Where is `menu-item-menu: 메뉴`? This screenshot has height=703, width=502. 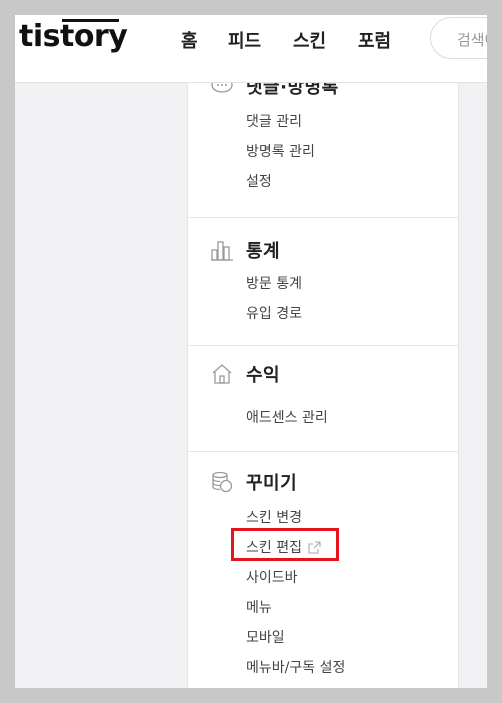 menu-item-menu: 메뉴 is located at coordinates (259, 607).